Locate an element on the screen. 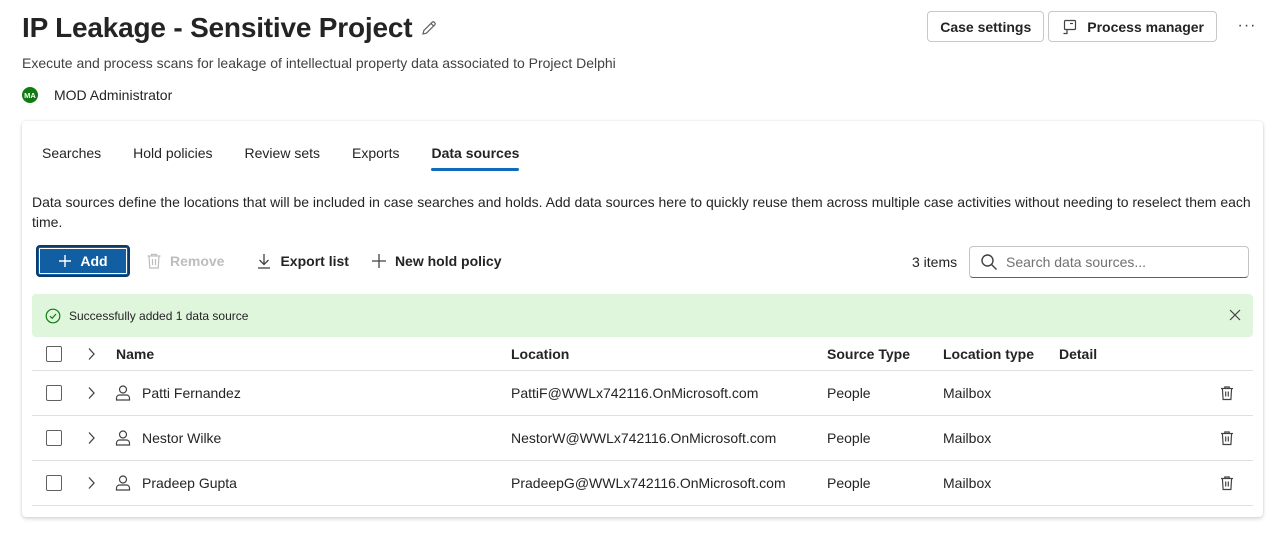 This screenshot has height=557, width=1287. new-hold-policy-button: New hold policy is located at coordinates (436, 261).